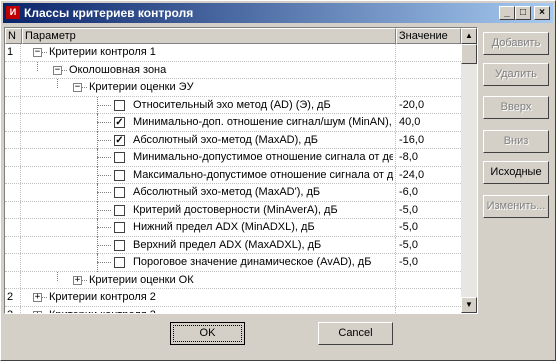 This screenshot has width=556, height=361. Describe the element at coordinates (516, 43) in the screenshot. I see `add-button: Добавить` at that location.